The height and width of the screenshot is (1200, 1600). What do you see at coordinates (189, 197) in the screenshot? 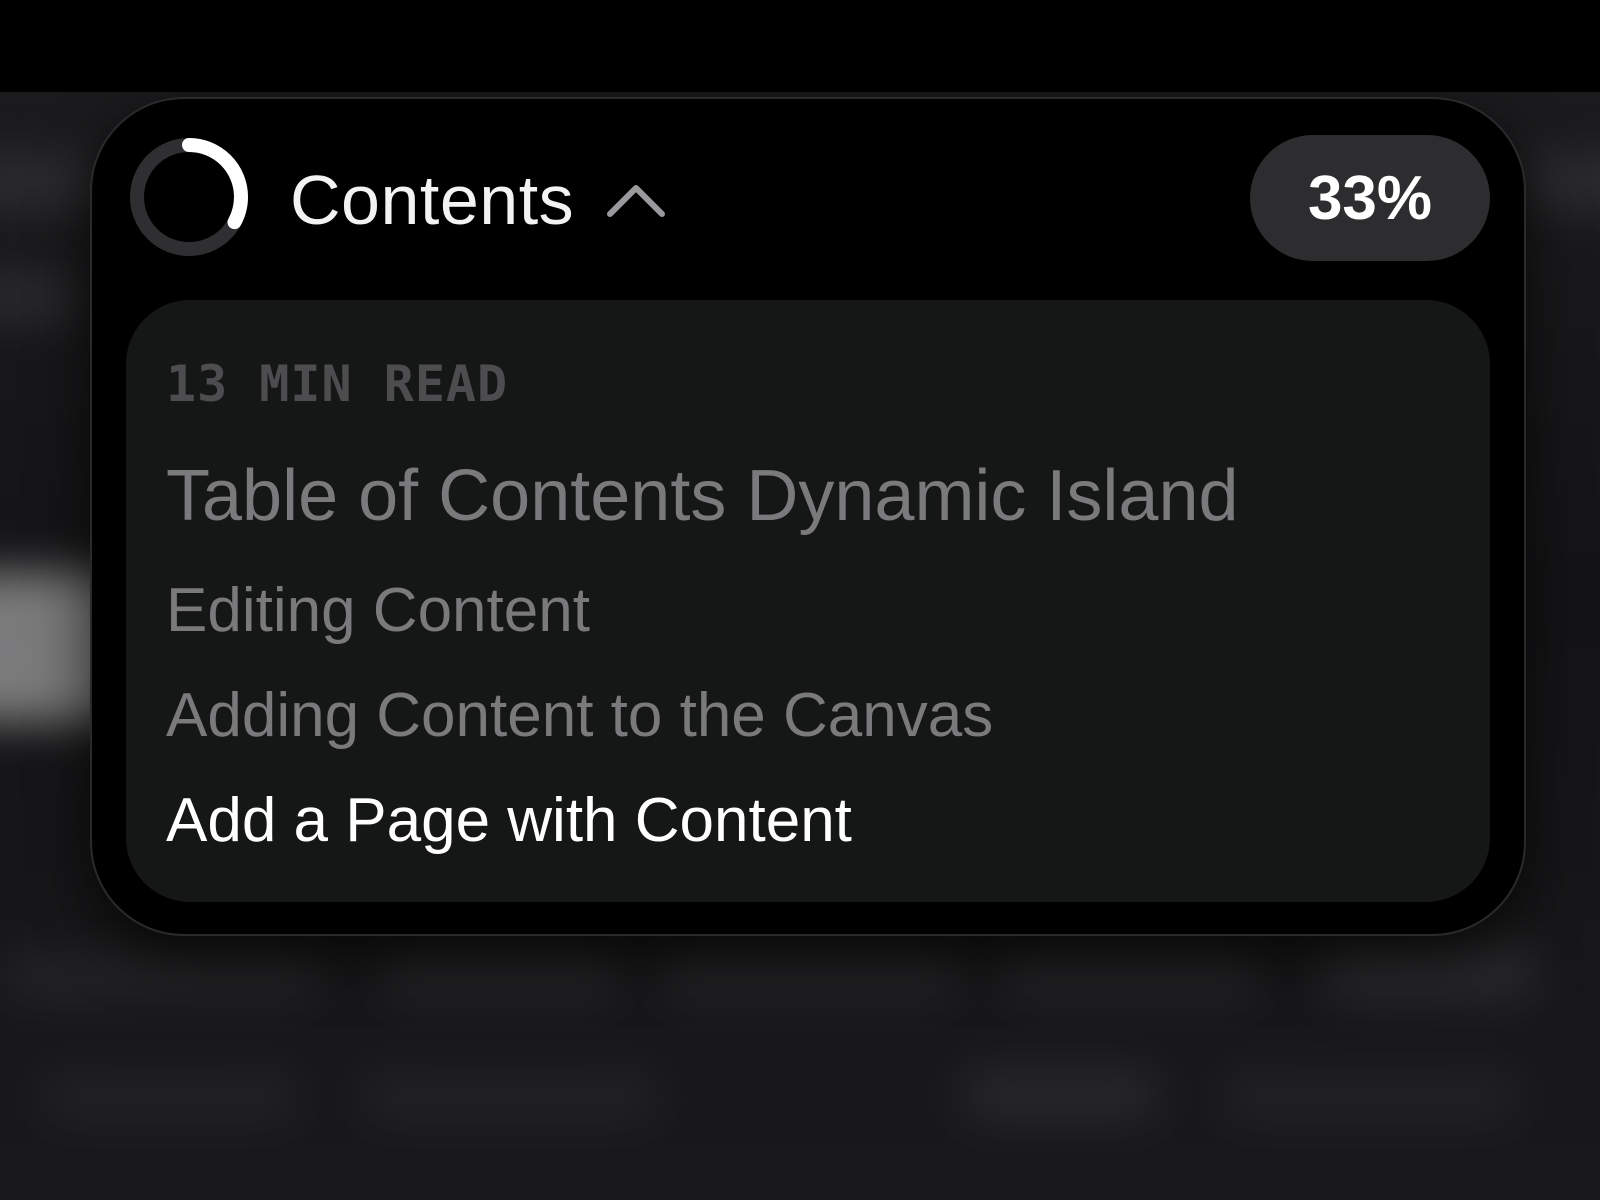
I see `progress-ring-icon` at bounding box center [189, 197].